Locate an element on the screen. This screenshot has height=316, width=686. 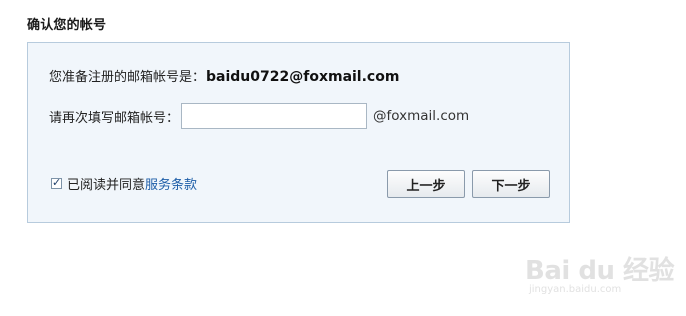
agreement-row: ✓ 已阅读并同意 服务条款 is located at coordinates (124, 183).